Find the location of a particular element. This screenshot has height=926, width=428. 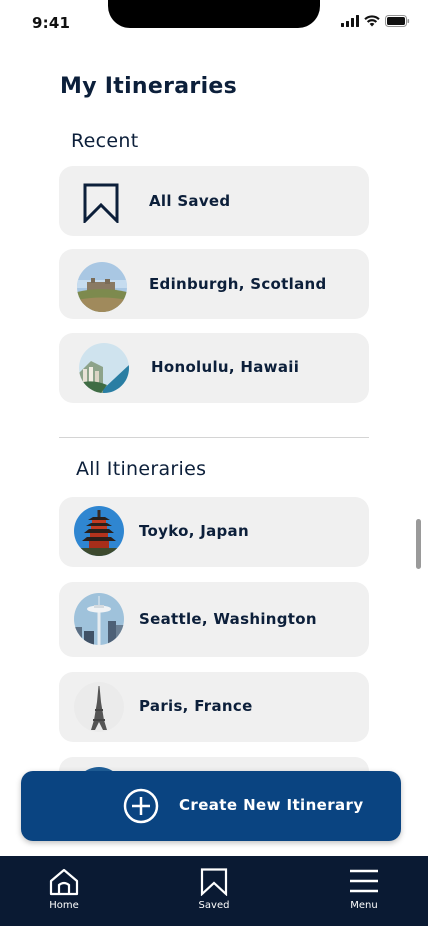

itinerary-item-tokyo: Toyko, Japan is located at coordinates (214, 532).